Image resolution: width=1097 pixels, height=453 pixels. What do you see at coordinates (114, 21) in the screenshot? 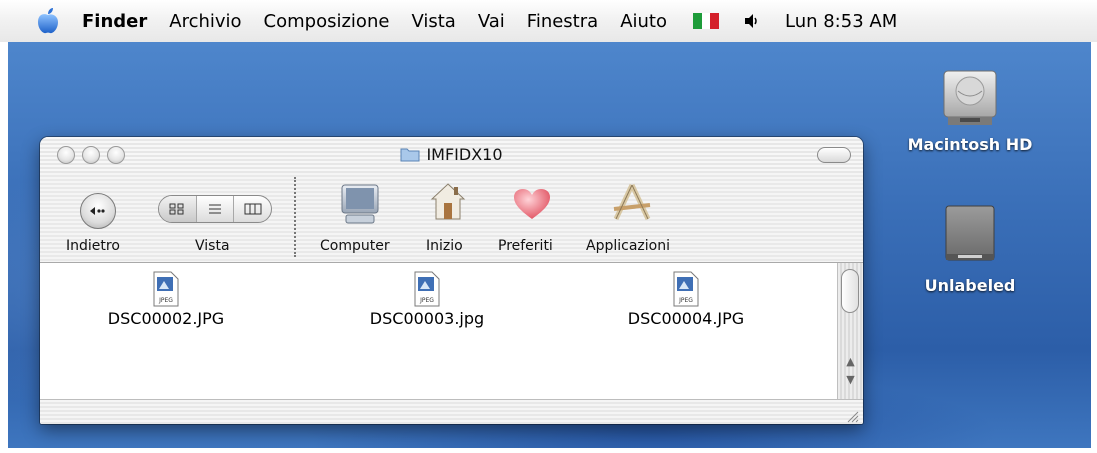
I see `menu-finder: Finder` at bounding box center [114, 21].